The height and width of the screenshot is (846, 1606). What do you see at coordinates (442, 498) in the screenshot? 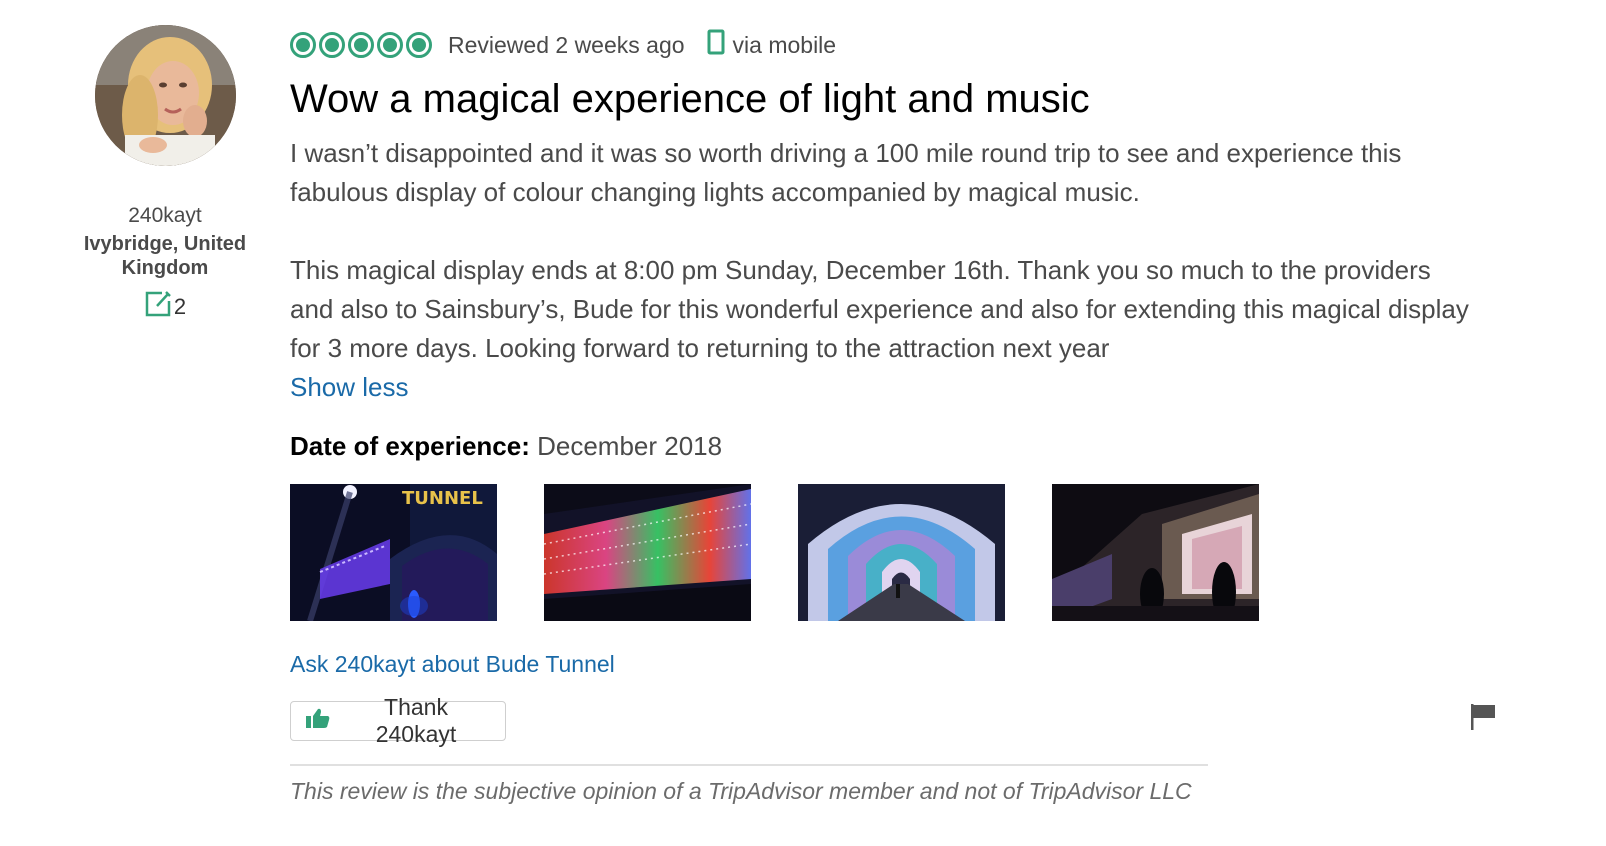
I see `tunnel-sign-text: TUNNEL` at bounding box center [442, 498].